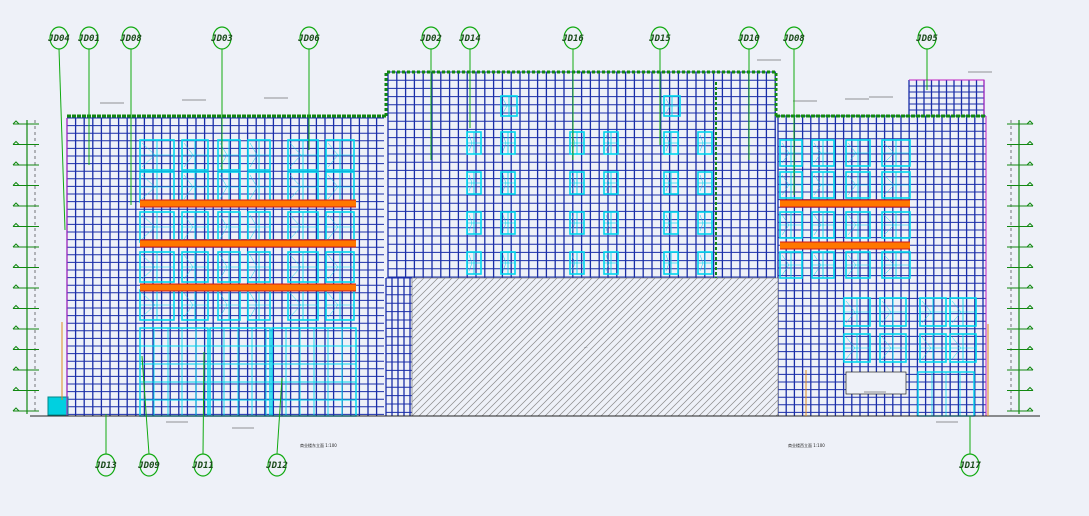 The image size is (1089, 516). Describe the element at coordinates (308, 39) in the screenshot. I see `tag-label: JD06` at that location.